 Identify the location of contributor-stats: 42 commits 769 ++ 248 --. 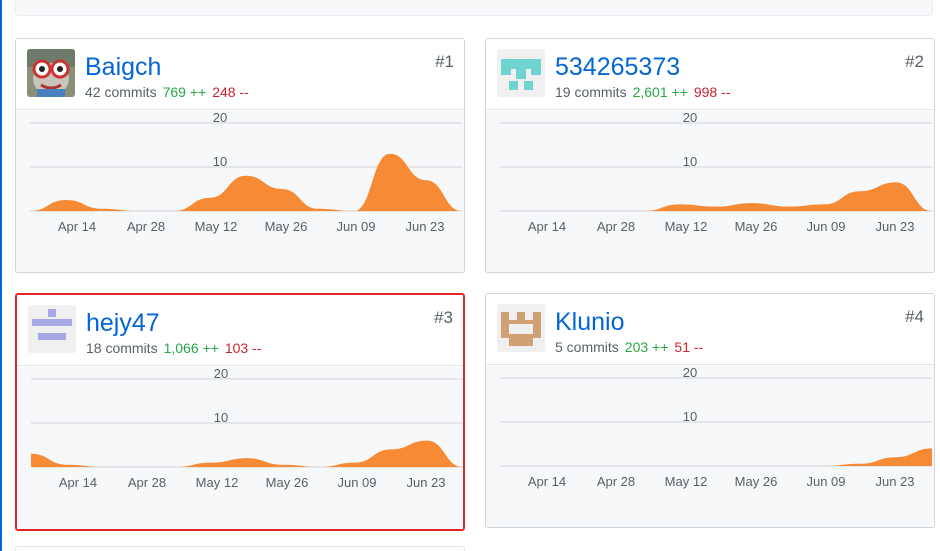
(167, 92).